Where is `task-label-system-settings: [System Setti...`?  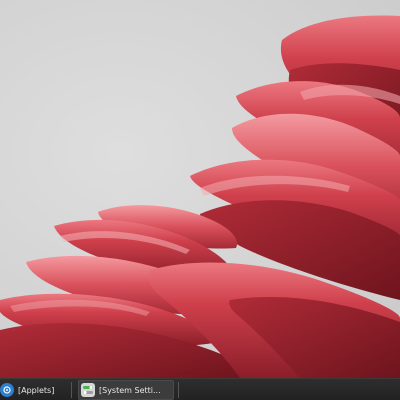 task-label-system-settings: [System Setti... is located at coordinates (130, 390).